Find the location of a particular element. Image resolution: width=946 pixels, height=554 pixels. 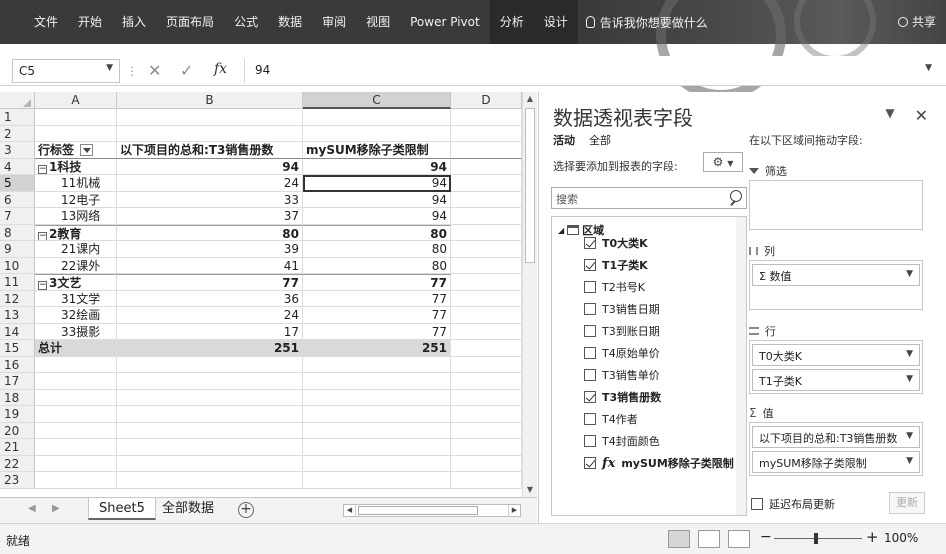

zoom-knob is located at coordinates (816, 538).